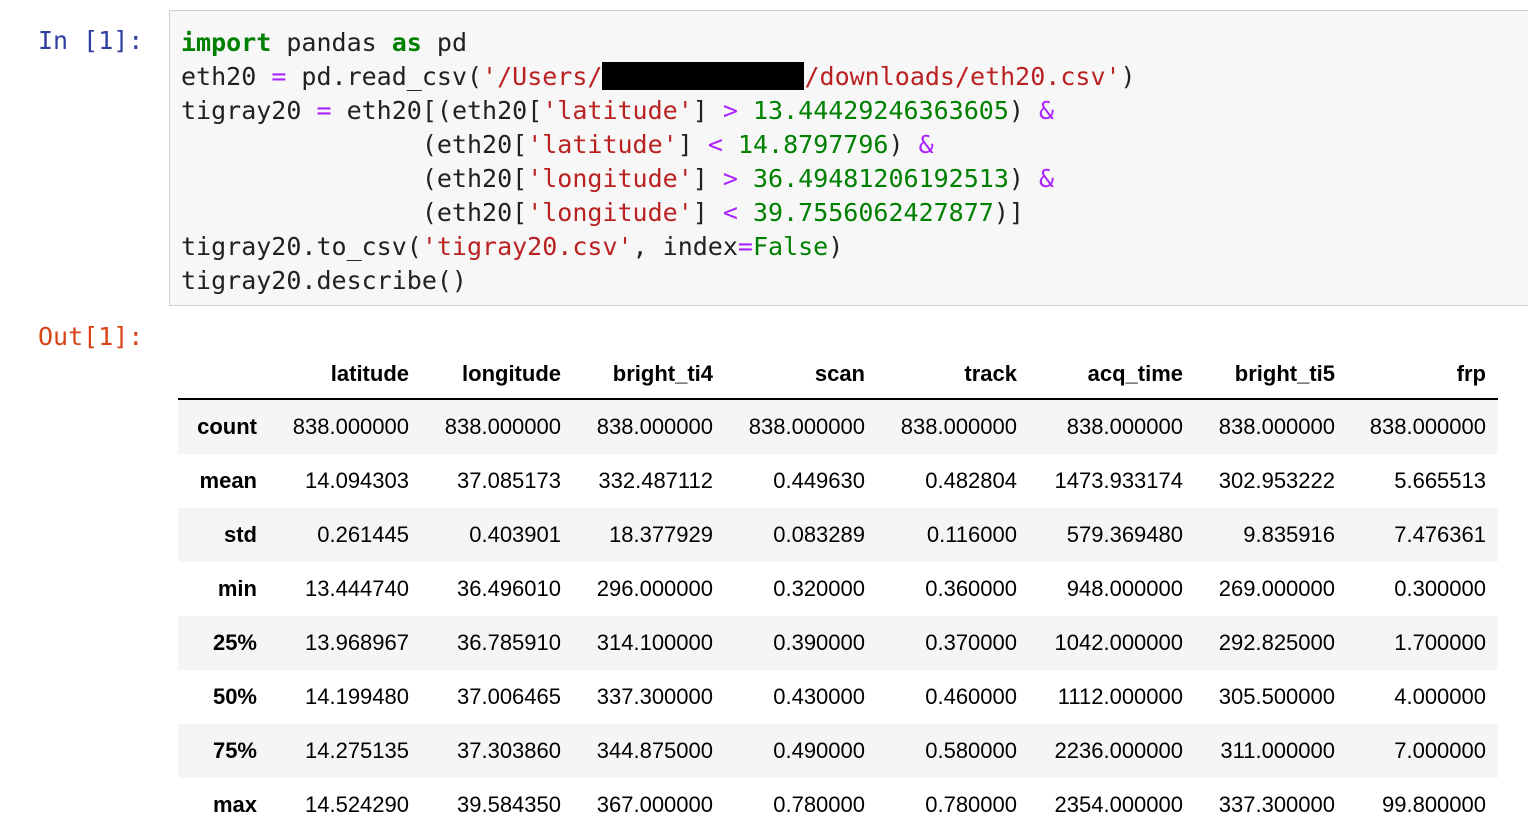 The width and height of the screenshot is (1528, 838). I want to click on column-header-latitude: latitude, so click(345, 375).